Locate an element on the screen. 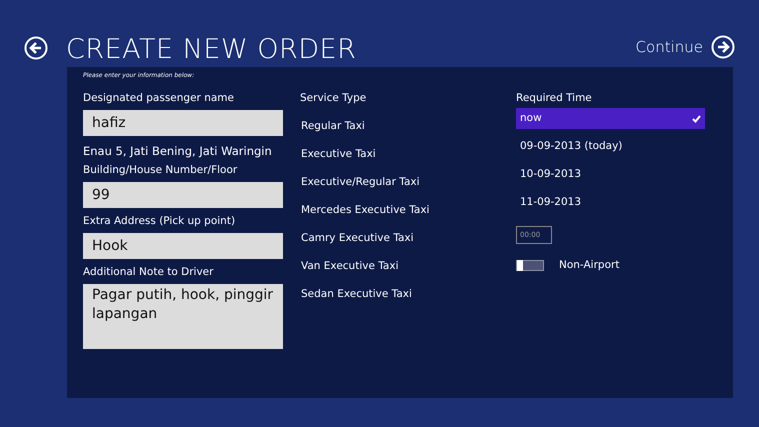  address-text: Enau 5, Jati Bening, Jati Waringin is located at coordinates (178, 151).